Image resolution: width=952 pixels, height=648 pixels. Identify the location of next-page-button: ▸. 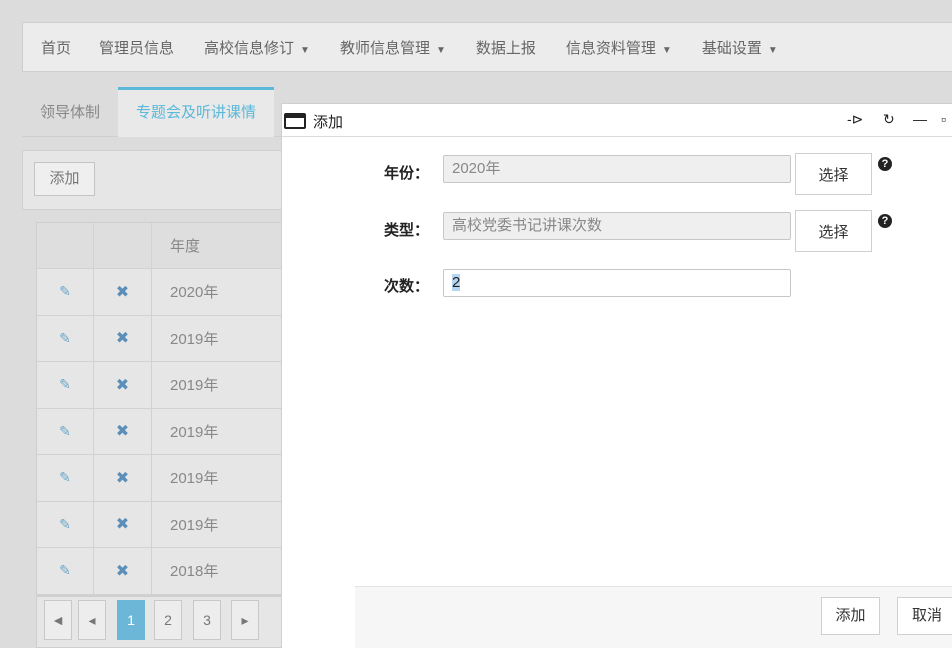
(245, 620).